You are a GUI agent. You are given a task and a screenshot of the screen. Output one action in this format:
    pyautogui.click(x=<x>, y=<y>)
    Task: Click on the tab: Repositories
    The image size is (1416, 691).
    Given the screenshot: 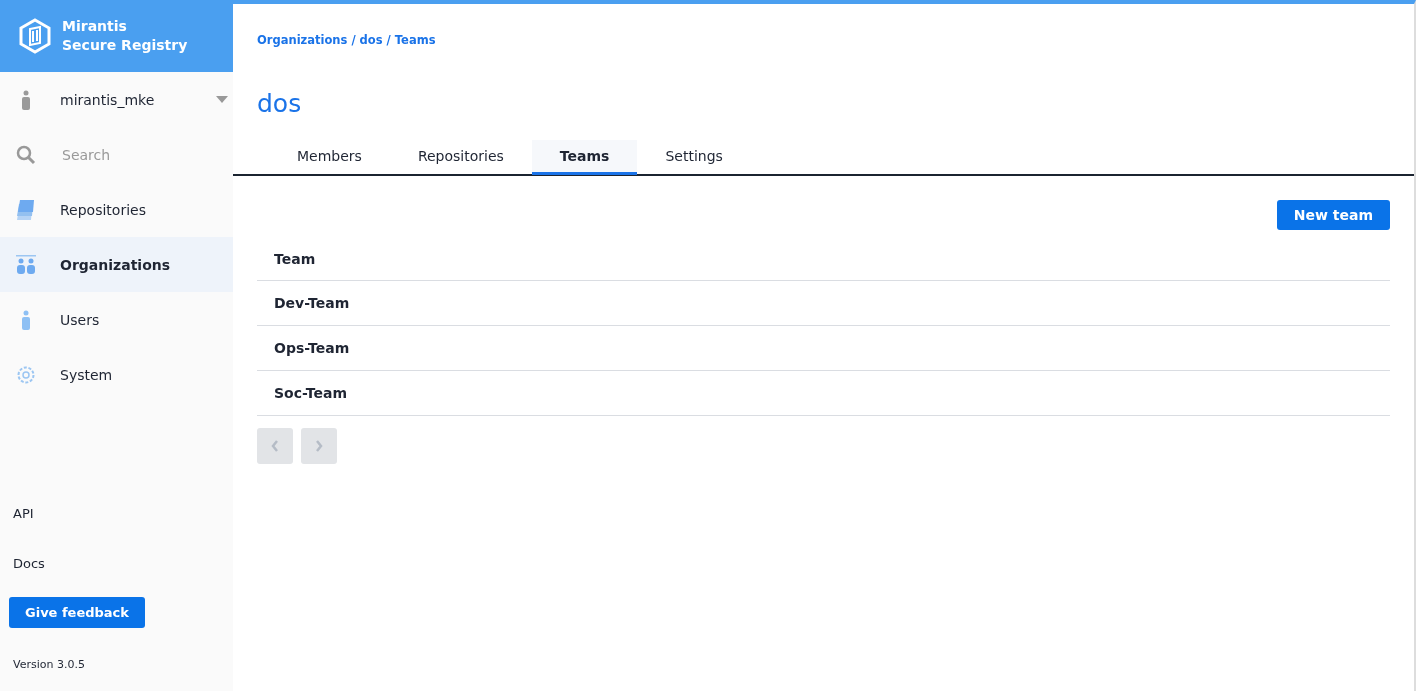 What is the action you would take?
    pyautogui.click(x=460, y=157)
    